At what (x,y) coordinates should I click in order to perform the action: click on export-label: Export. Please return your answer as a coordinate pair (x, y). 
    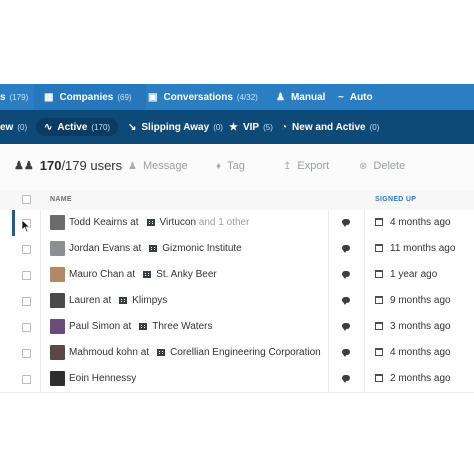
    Looking at the image, I should click on (313, 166).